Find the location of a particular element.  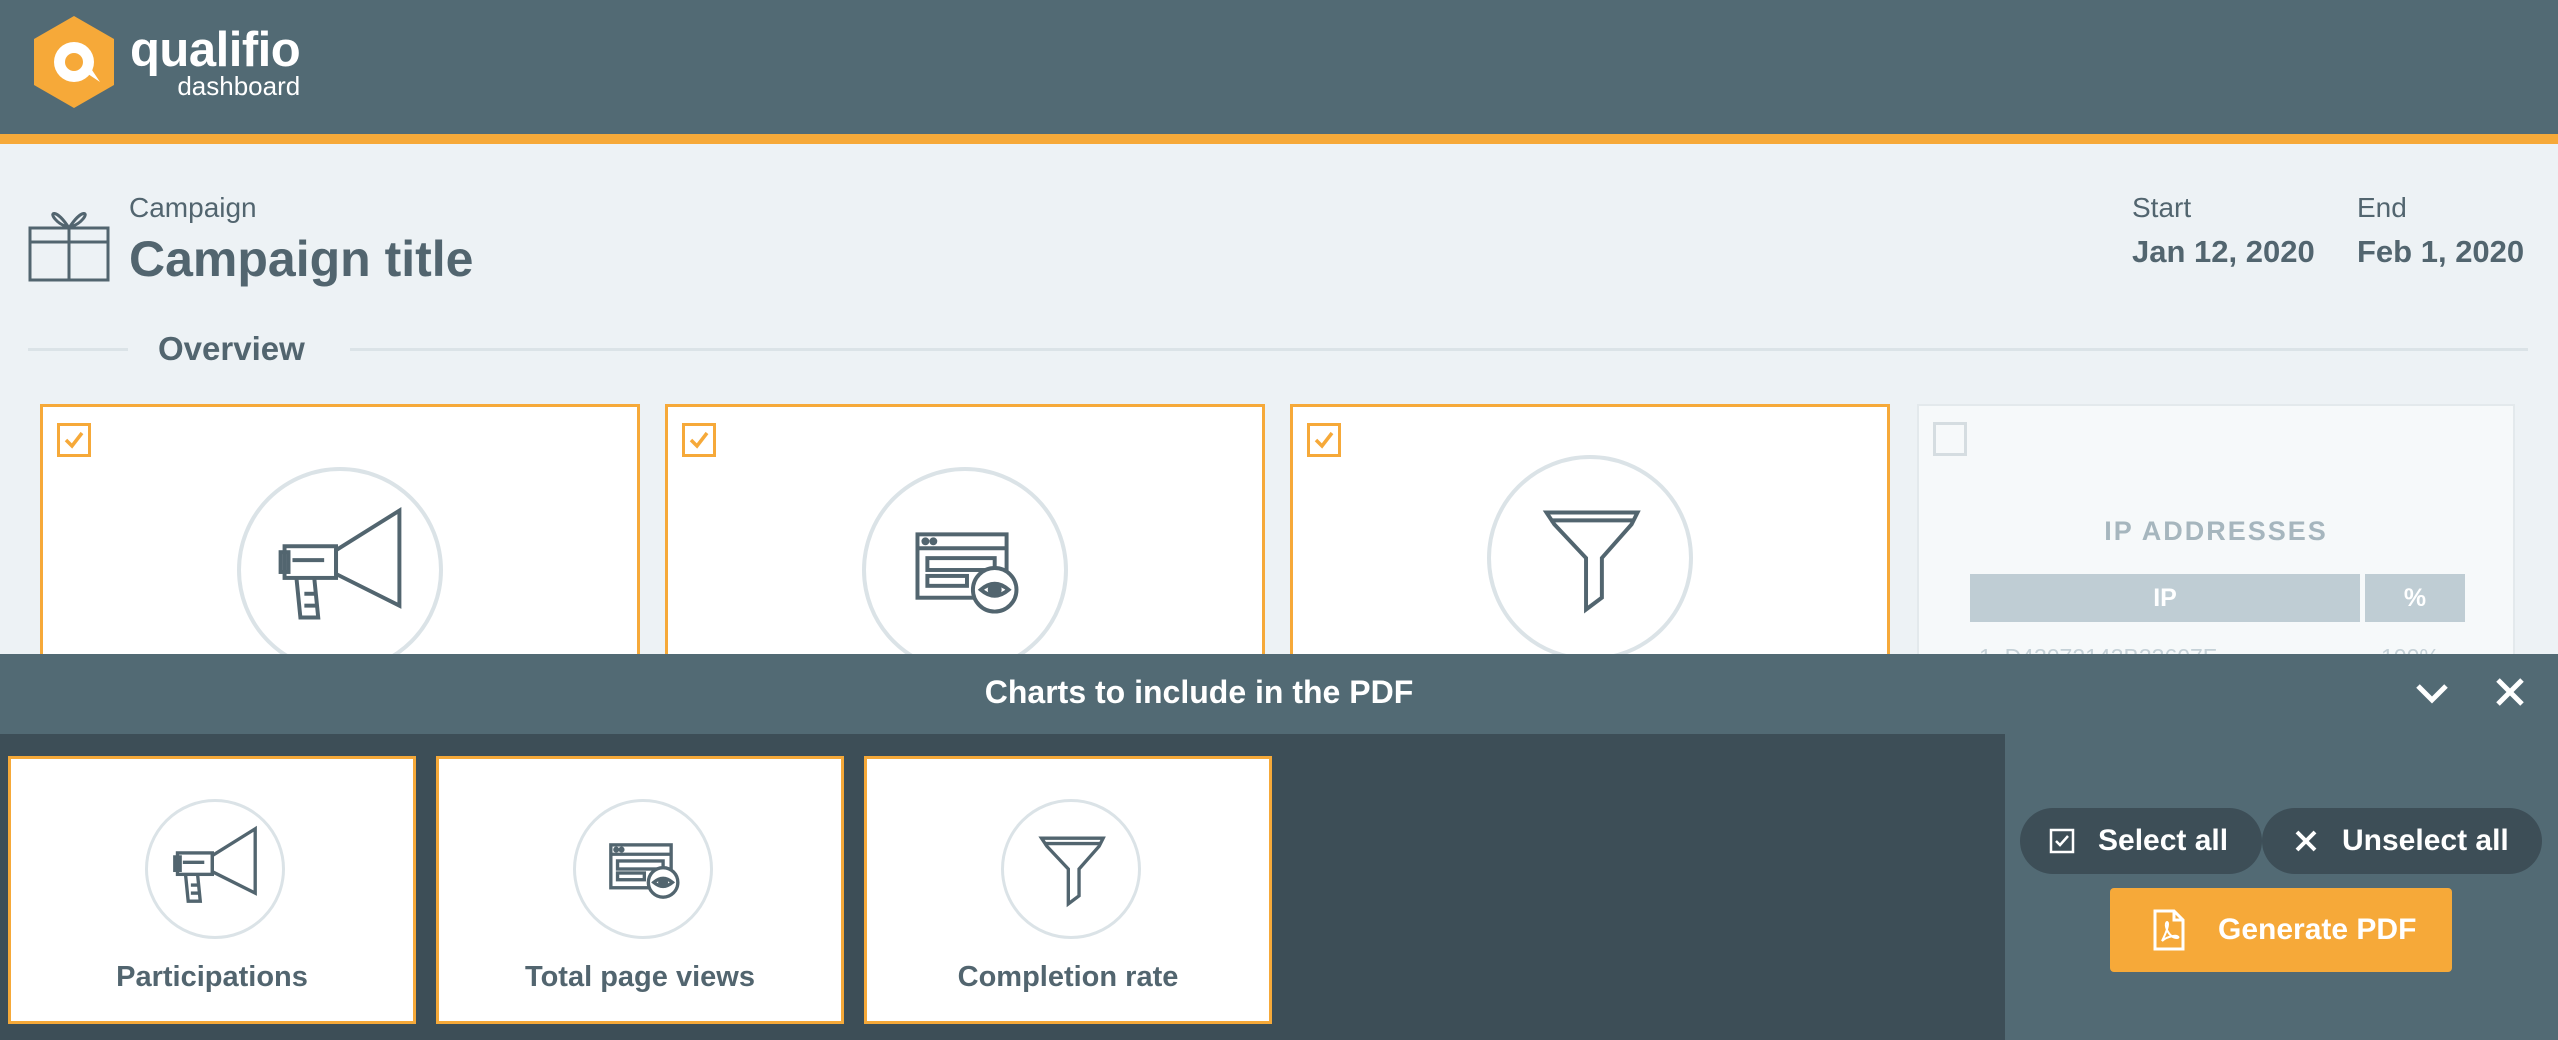

chart-card-page-views is located at coordinates (965, 534).